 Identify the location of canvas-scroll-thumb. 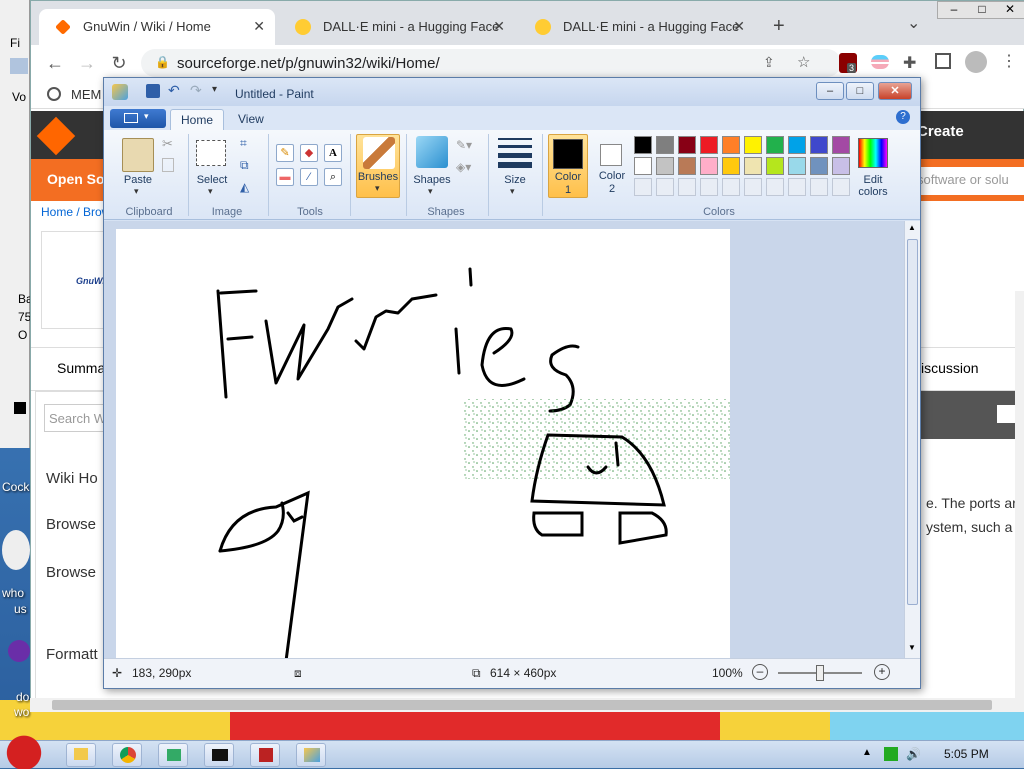
(912, 422).